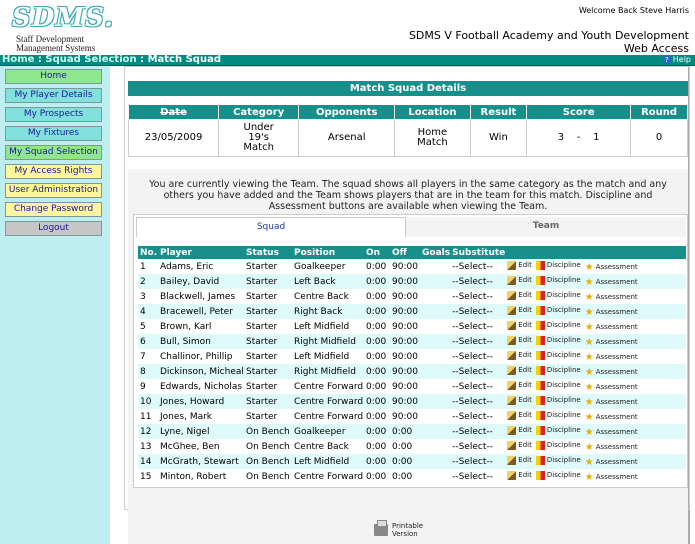  I want to click on nav-my-access-rights: My Access Rights, so click(53, 171).